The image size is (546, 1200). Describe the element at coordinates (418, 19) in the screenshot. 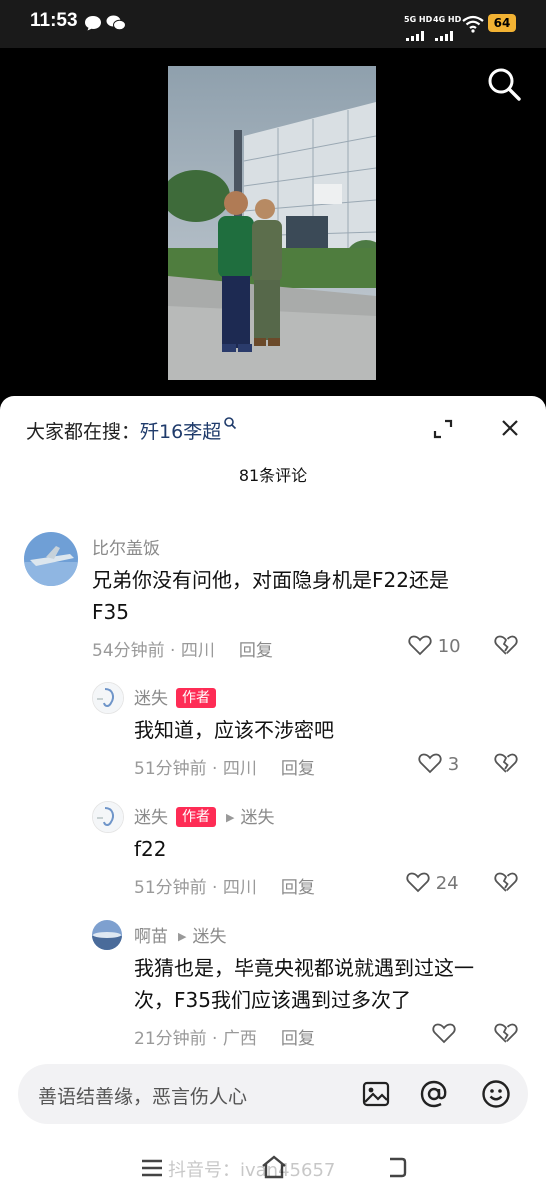

I see `network-5g-label: 5G HD` at that location.